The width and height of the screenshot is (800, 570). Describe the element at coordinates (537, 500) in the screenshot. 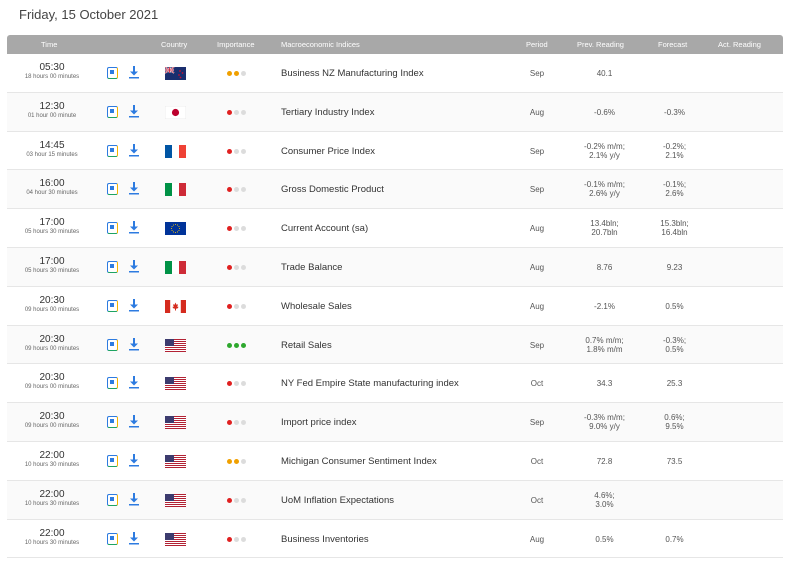

I see `period: Oct` at that location.